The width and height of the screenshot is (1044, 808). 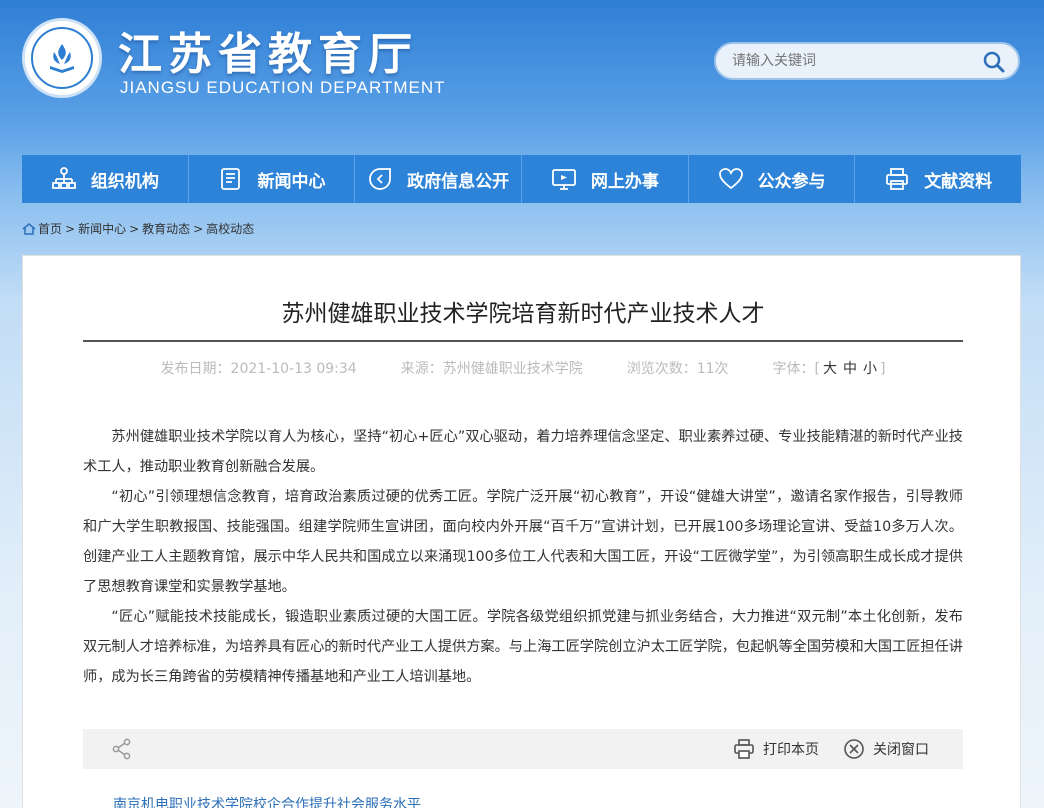 I want to click on print-label: 打印本页, so click(x=791, y=750).